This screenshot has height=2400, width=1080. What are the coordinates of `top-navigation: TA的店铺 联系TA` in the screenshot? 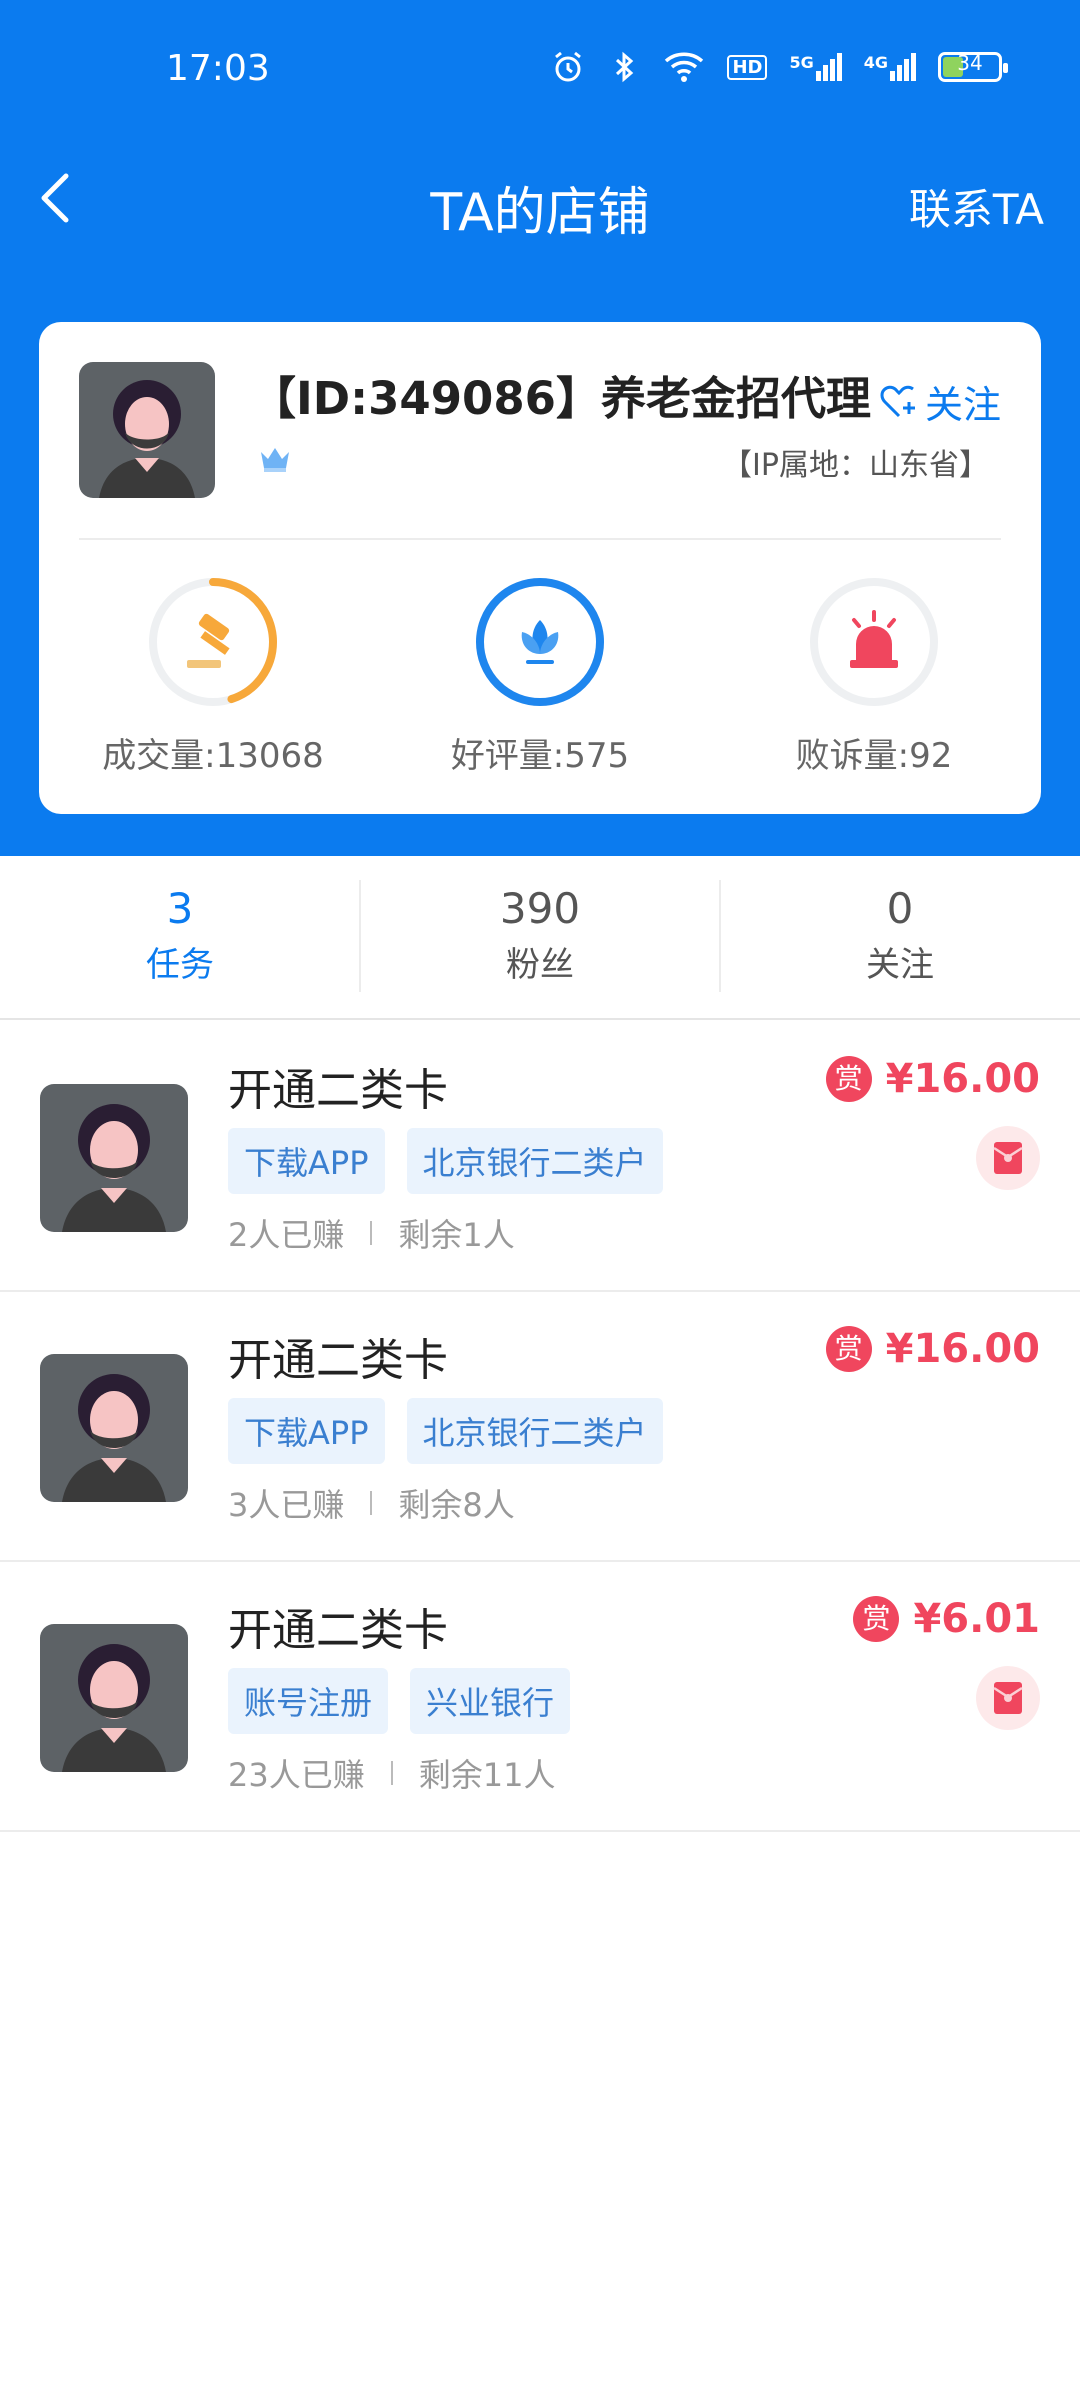 It's located at (540, 200).